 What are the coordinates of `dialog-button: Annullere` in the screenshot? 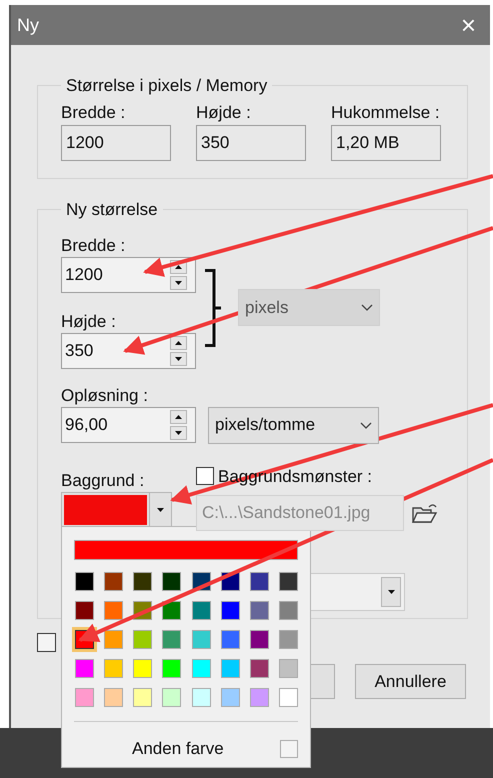 It's located at (410, 681).